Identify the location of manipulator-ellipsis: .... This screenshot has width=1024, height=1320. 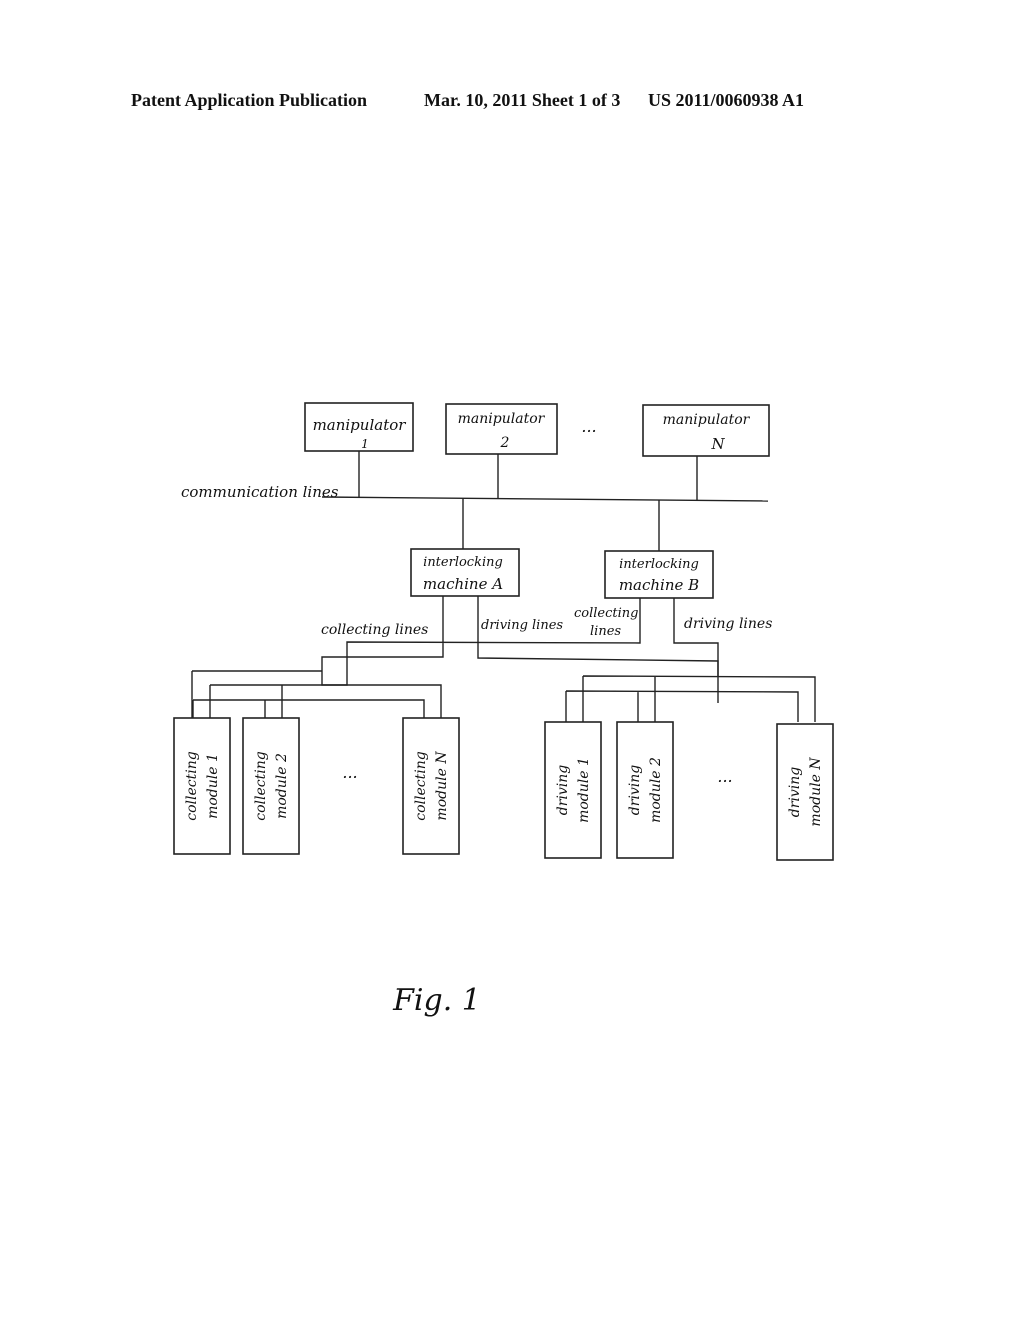
(588, 426).